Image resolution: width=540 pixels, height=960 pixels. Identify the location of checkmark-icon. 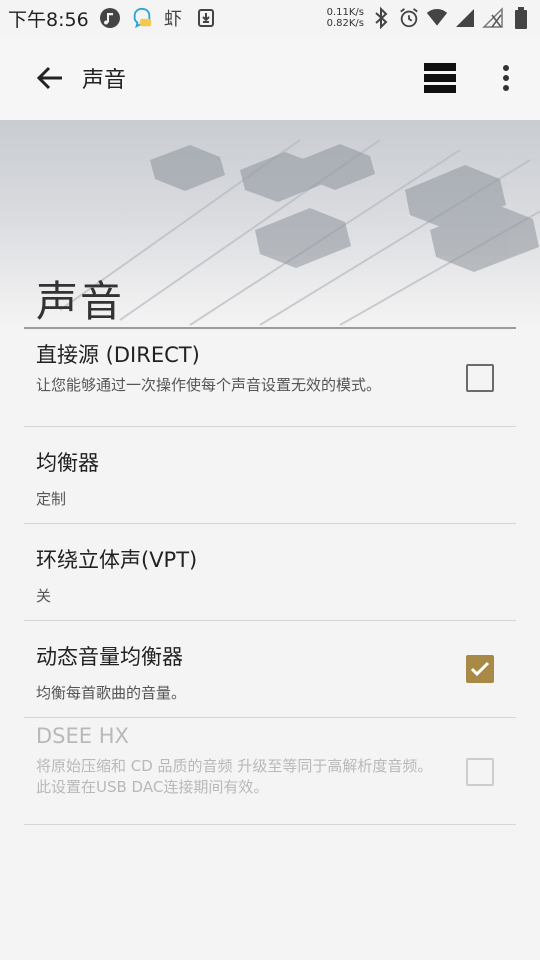
(480, 669).